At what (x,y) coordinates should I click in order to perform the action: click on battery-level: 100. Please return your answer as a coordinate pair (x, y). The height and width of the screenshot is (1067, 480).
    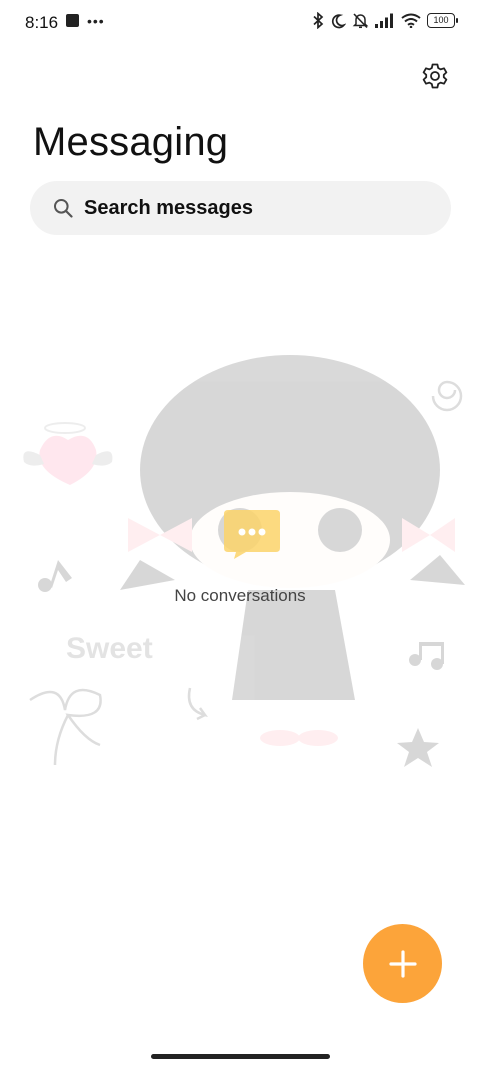
    Looking at the image, I should click on (441, 20).